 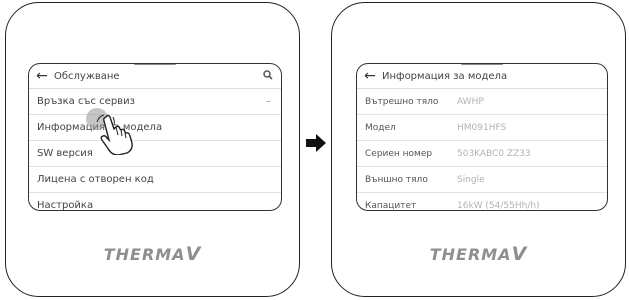 I want to click on info-row-value: AWHP, so click(x=470, y=101).